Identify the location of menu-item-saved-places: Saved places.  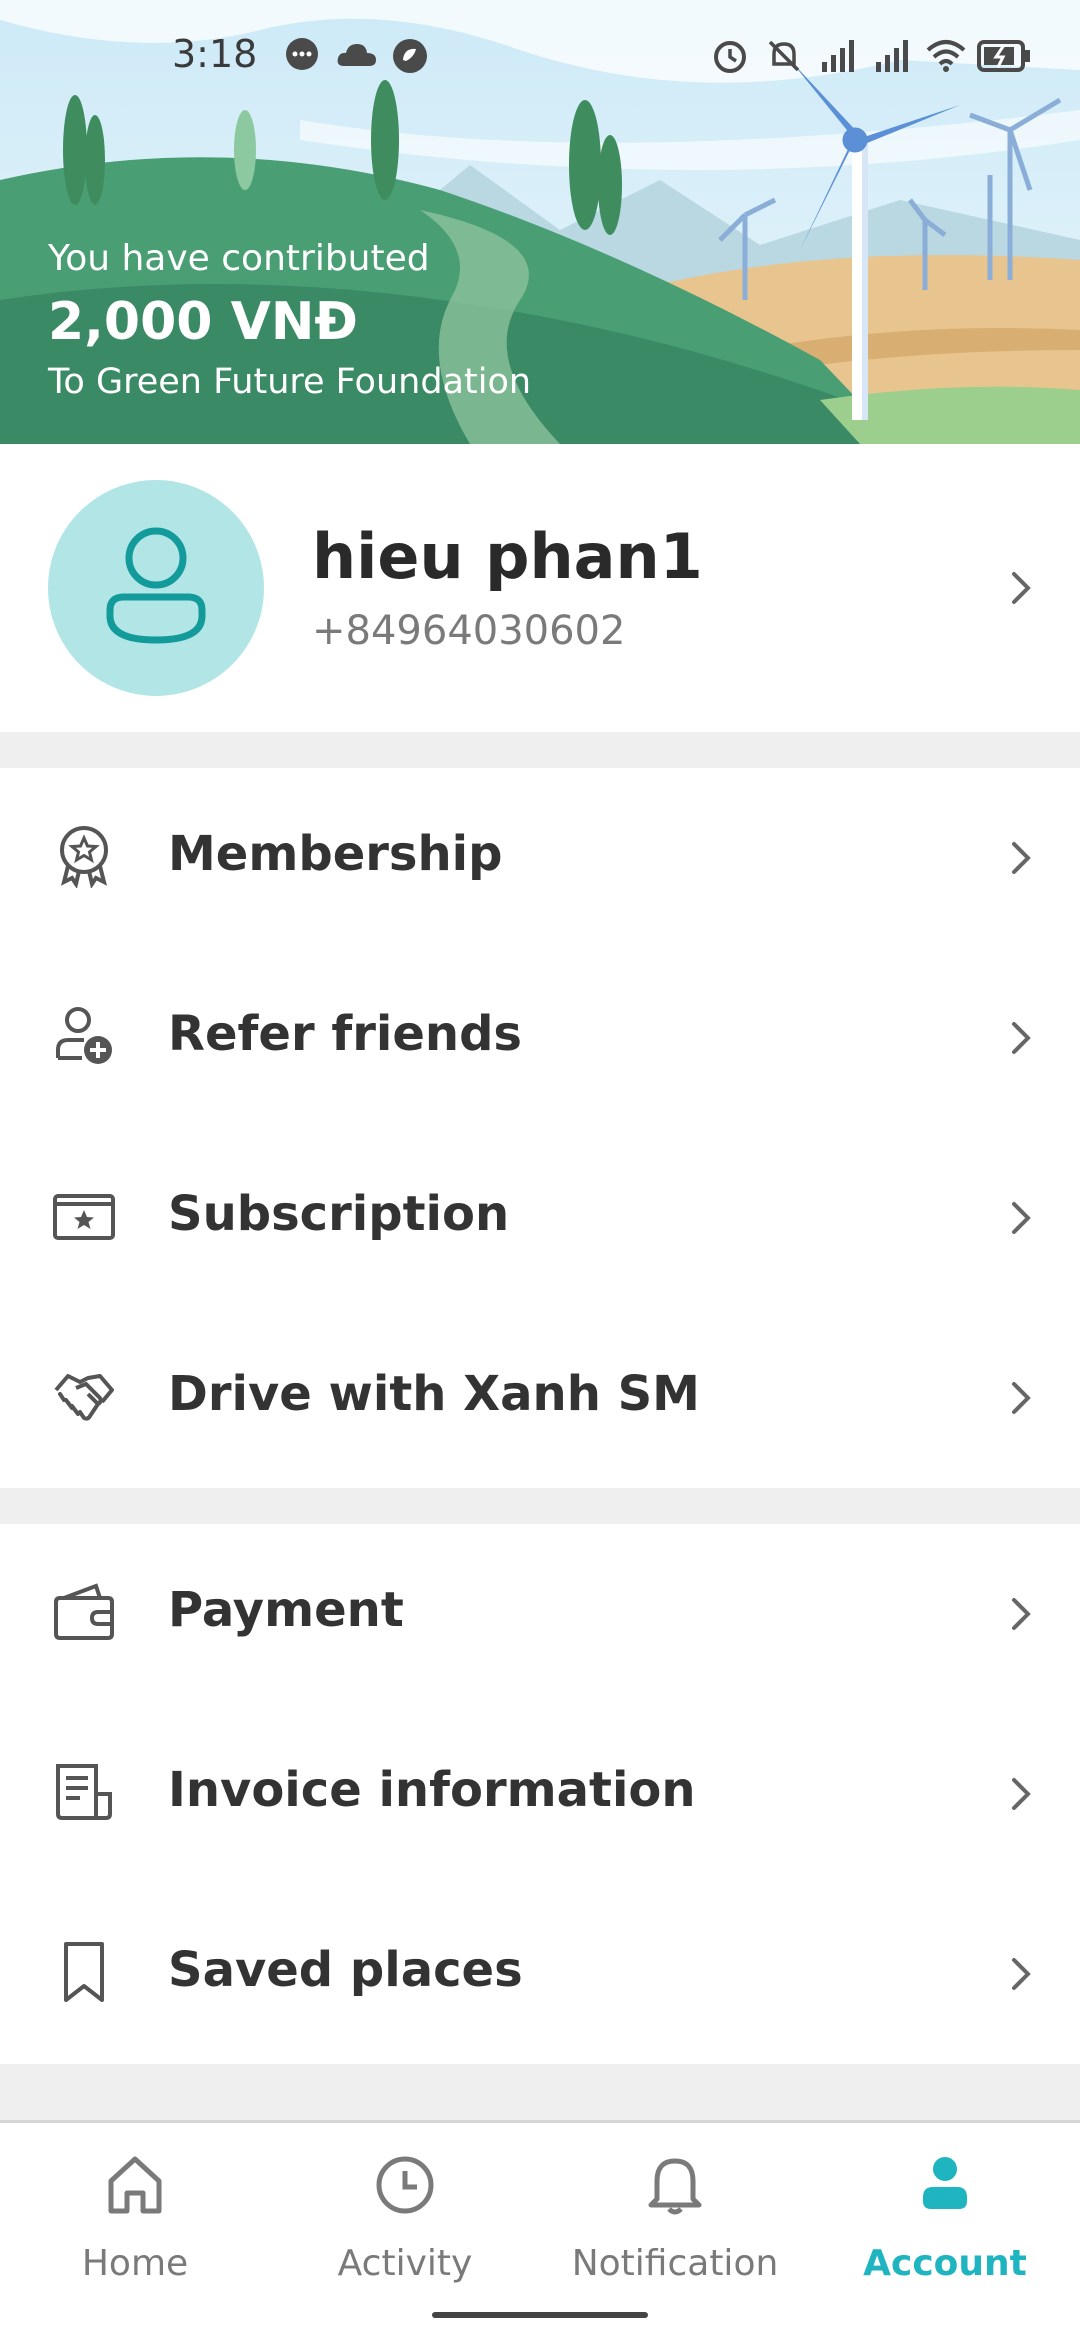
(540, 1974).